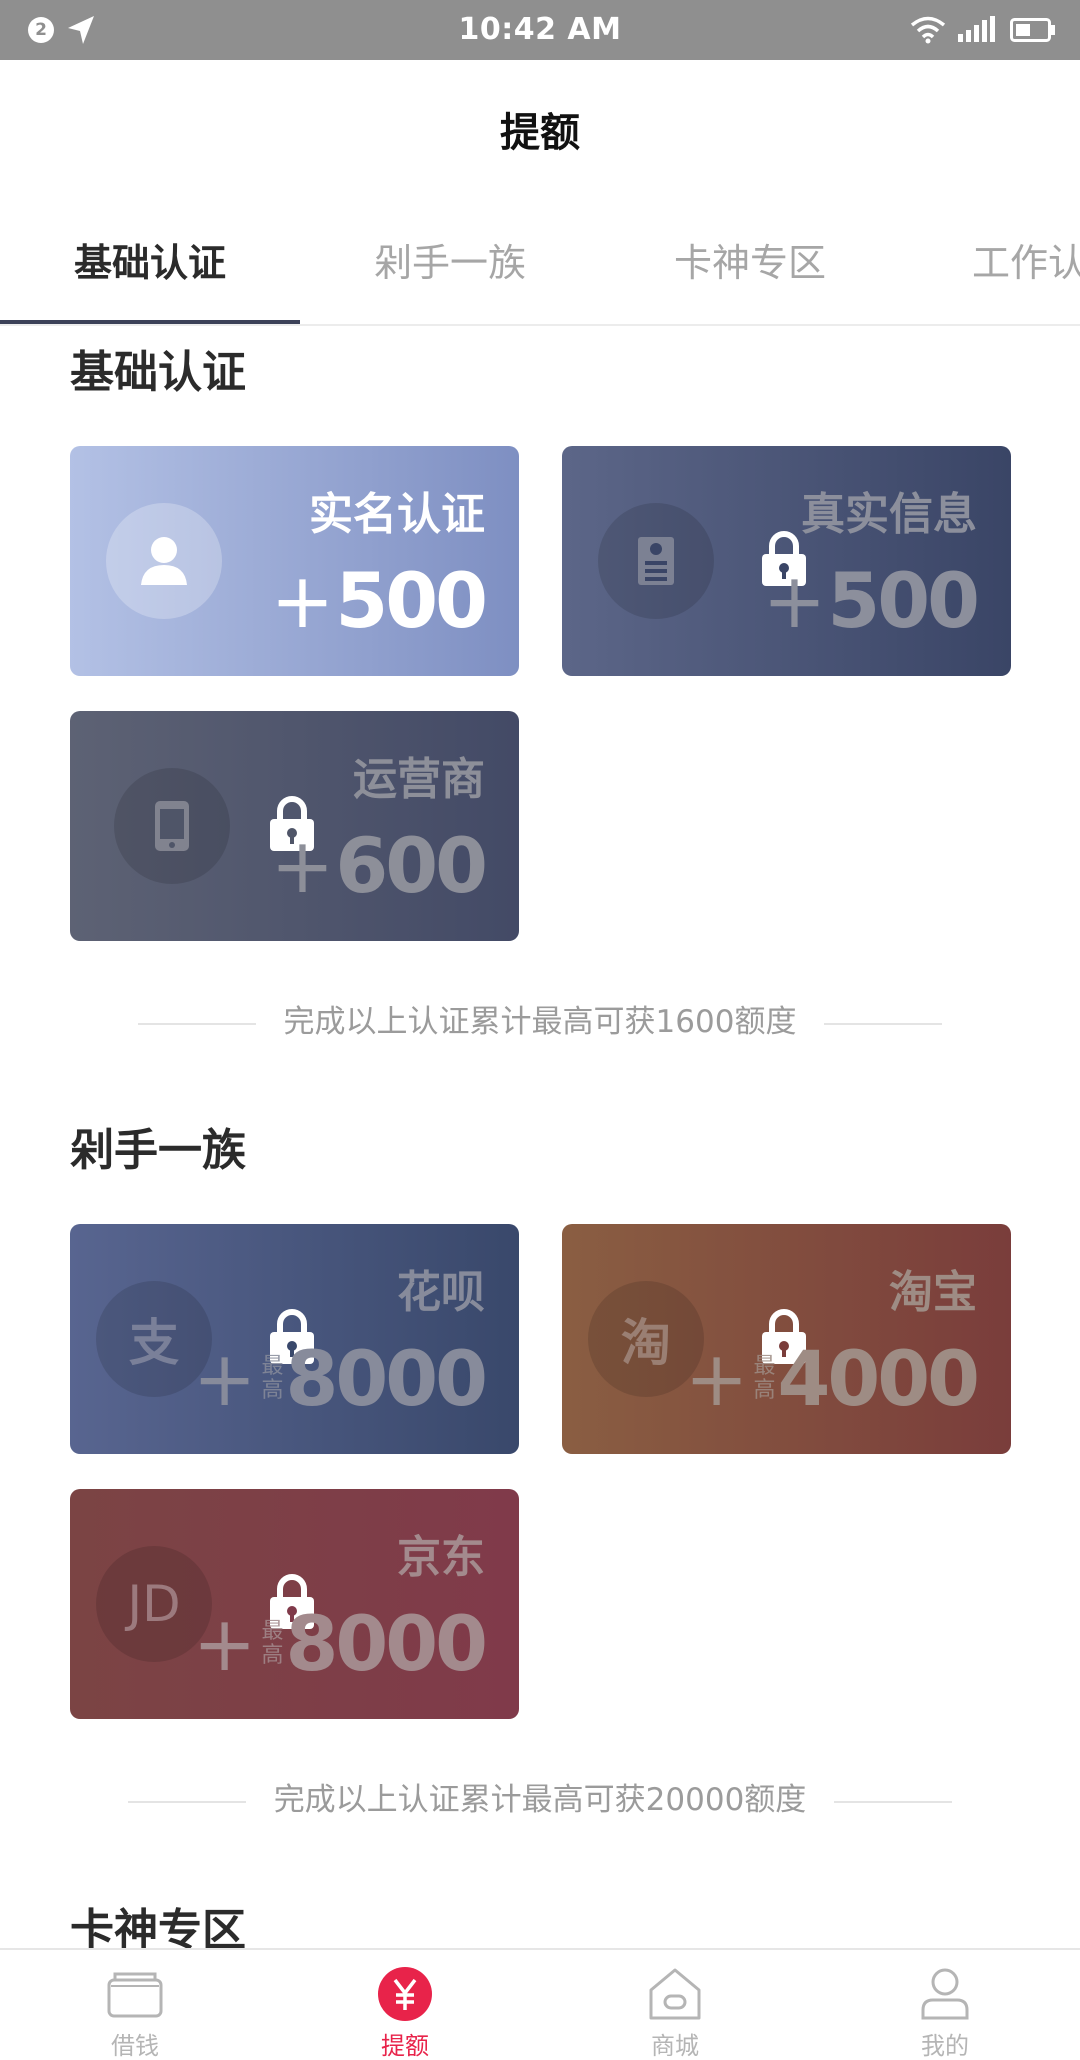  What do you see at coordinates (933, 1292) in the screenshot?
I see `card-name: 淘宝` at bounding box center [933, 1292].